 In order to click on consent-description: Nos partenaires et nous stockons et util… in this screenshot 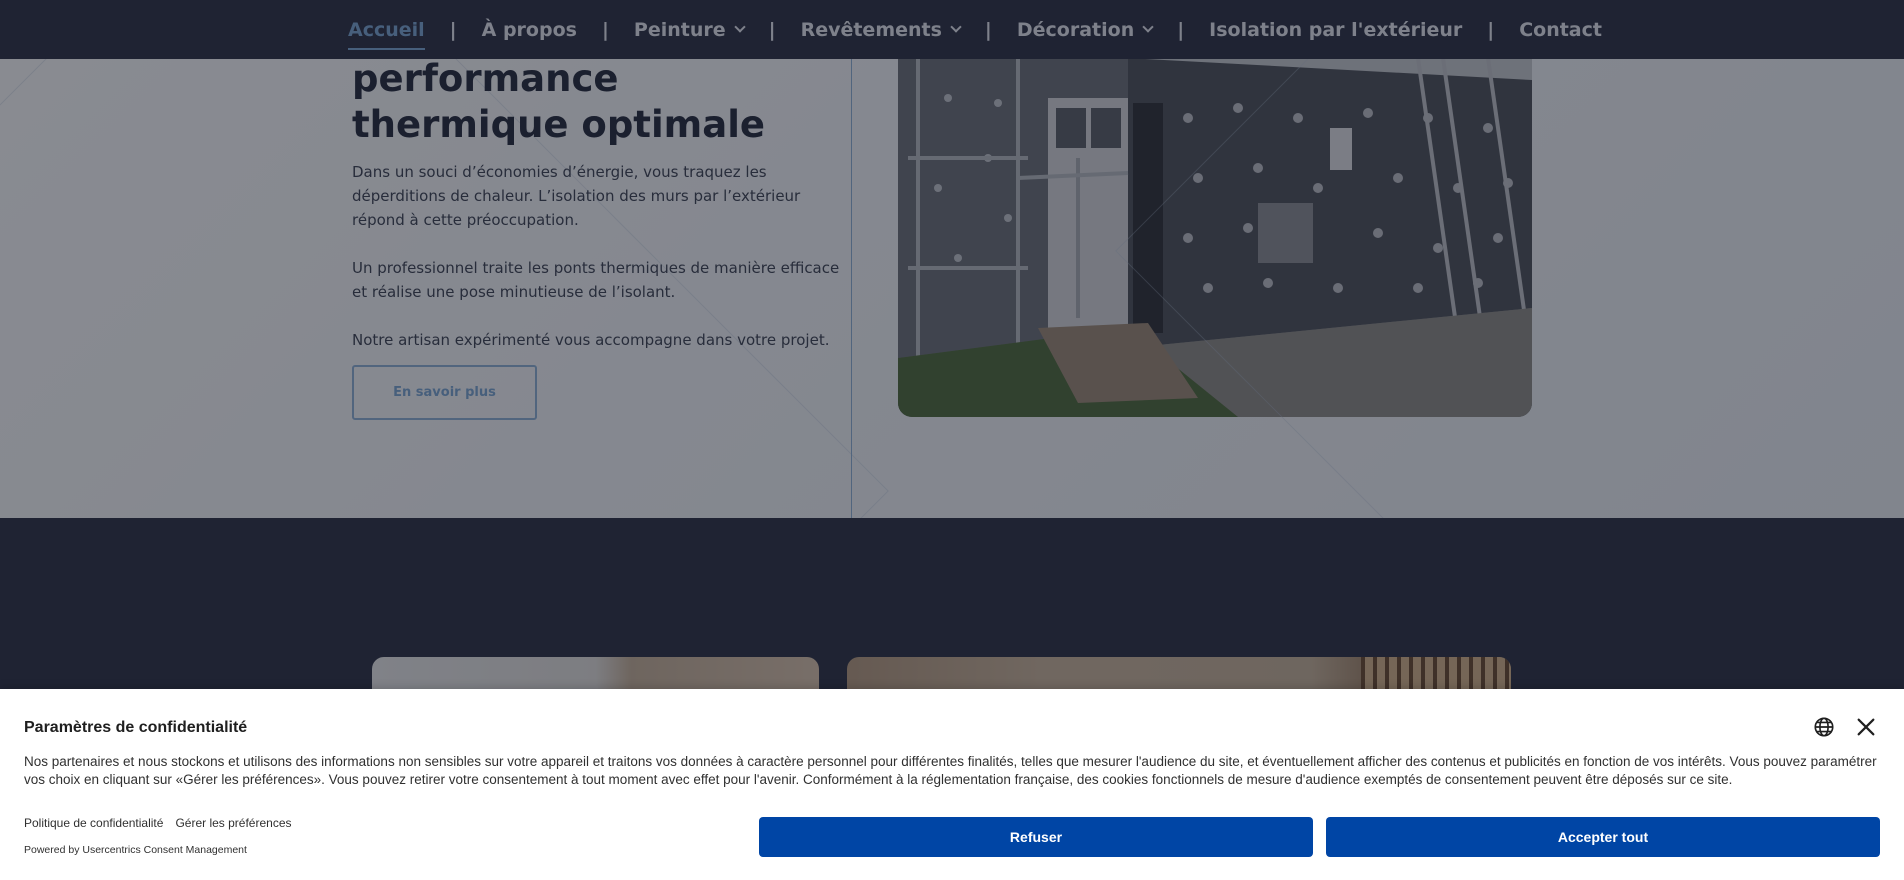, I will do `click(950, 770)`.